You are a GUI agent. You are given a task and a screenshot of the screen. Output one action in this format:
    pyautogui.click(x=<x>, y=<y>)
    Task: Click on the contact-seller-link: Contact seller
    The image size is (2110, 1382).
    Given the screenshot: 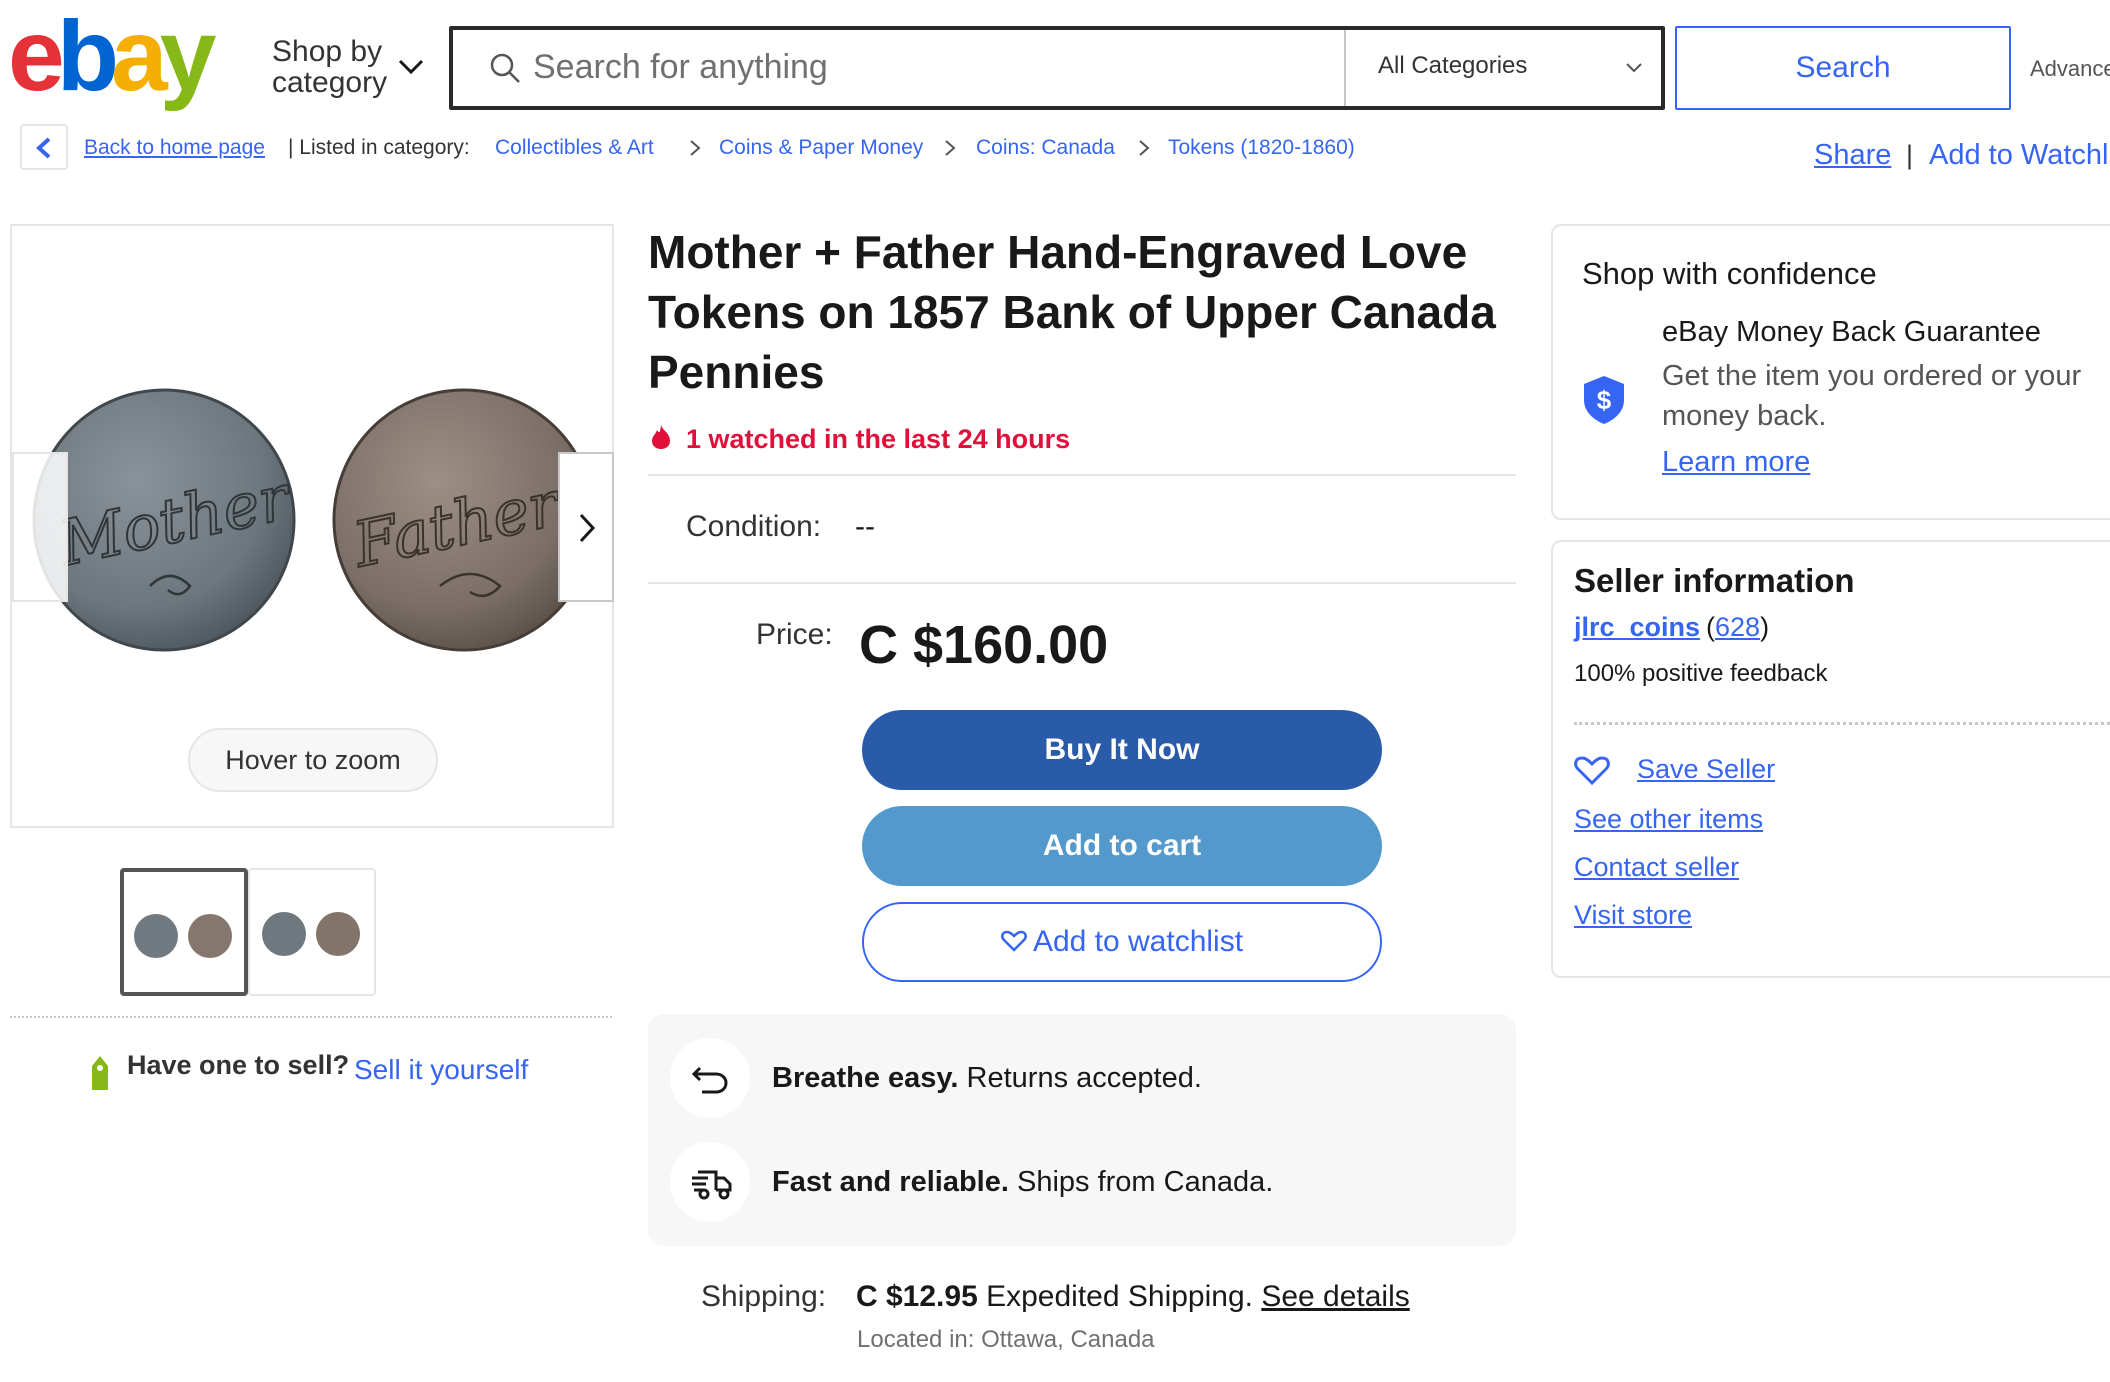 What is the action you would take?
    pyautogui.click(x=1656, y=867)
    